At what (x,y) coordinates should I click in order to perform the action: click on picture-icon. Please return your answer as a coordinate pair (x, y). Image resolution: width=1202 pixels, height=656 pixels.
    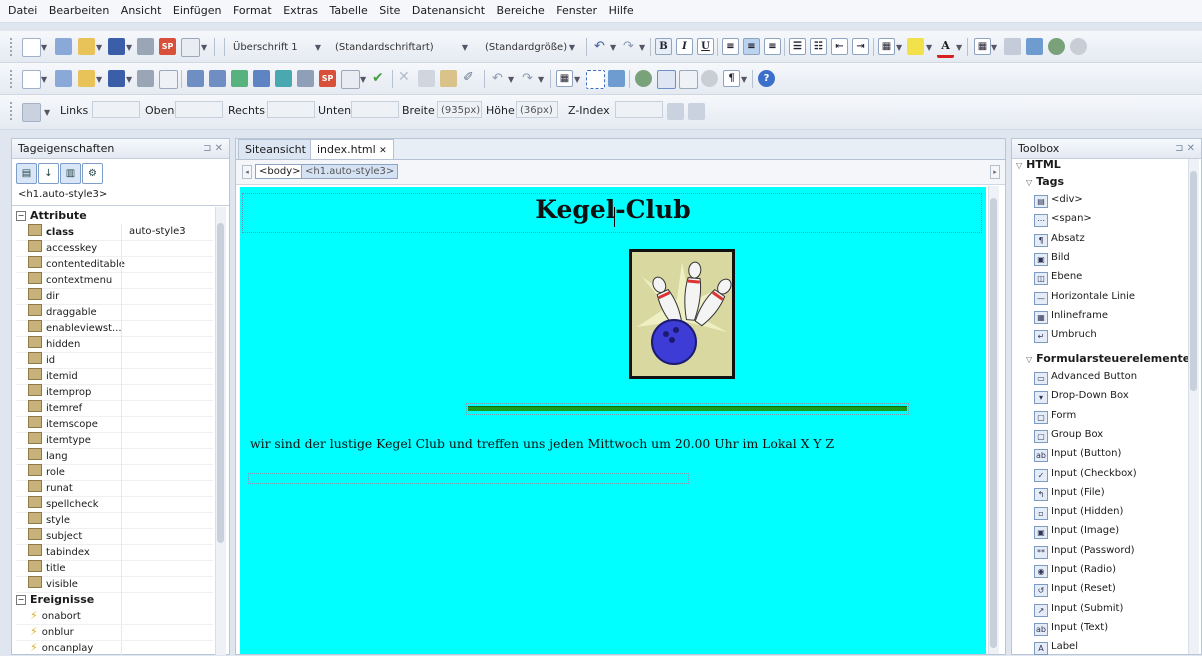
    Looking at the image, I should click on (1034, 46).